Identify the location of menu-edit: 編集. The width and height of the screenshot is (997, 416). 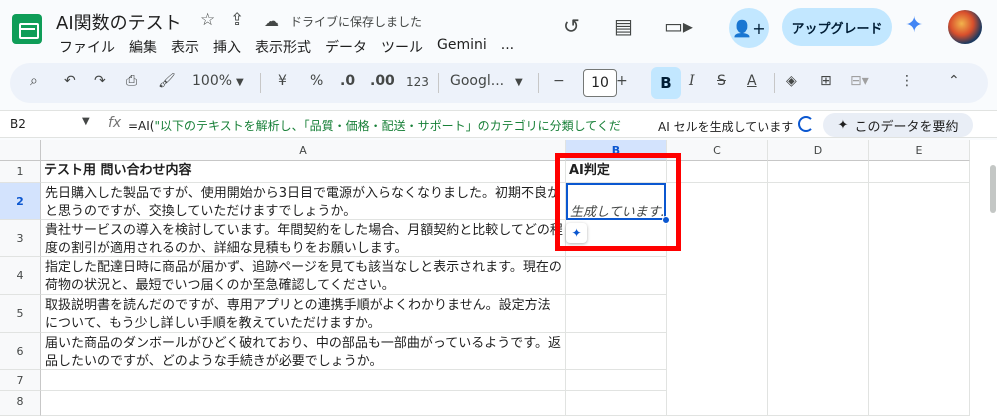
(143, 47).